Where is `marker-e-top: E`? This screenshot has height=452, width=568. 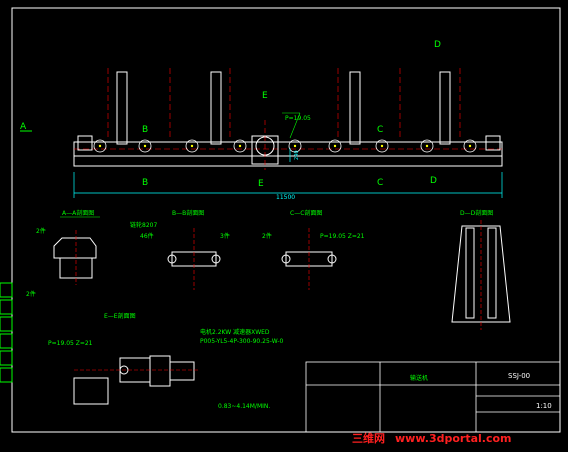 marker-e-top: E is located at coordinates (265, 96).